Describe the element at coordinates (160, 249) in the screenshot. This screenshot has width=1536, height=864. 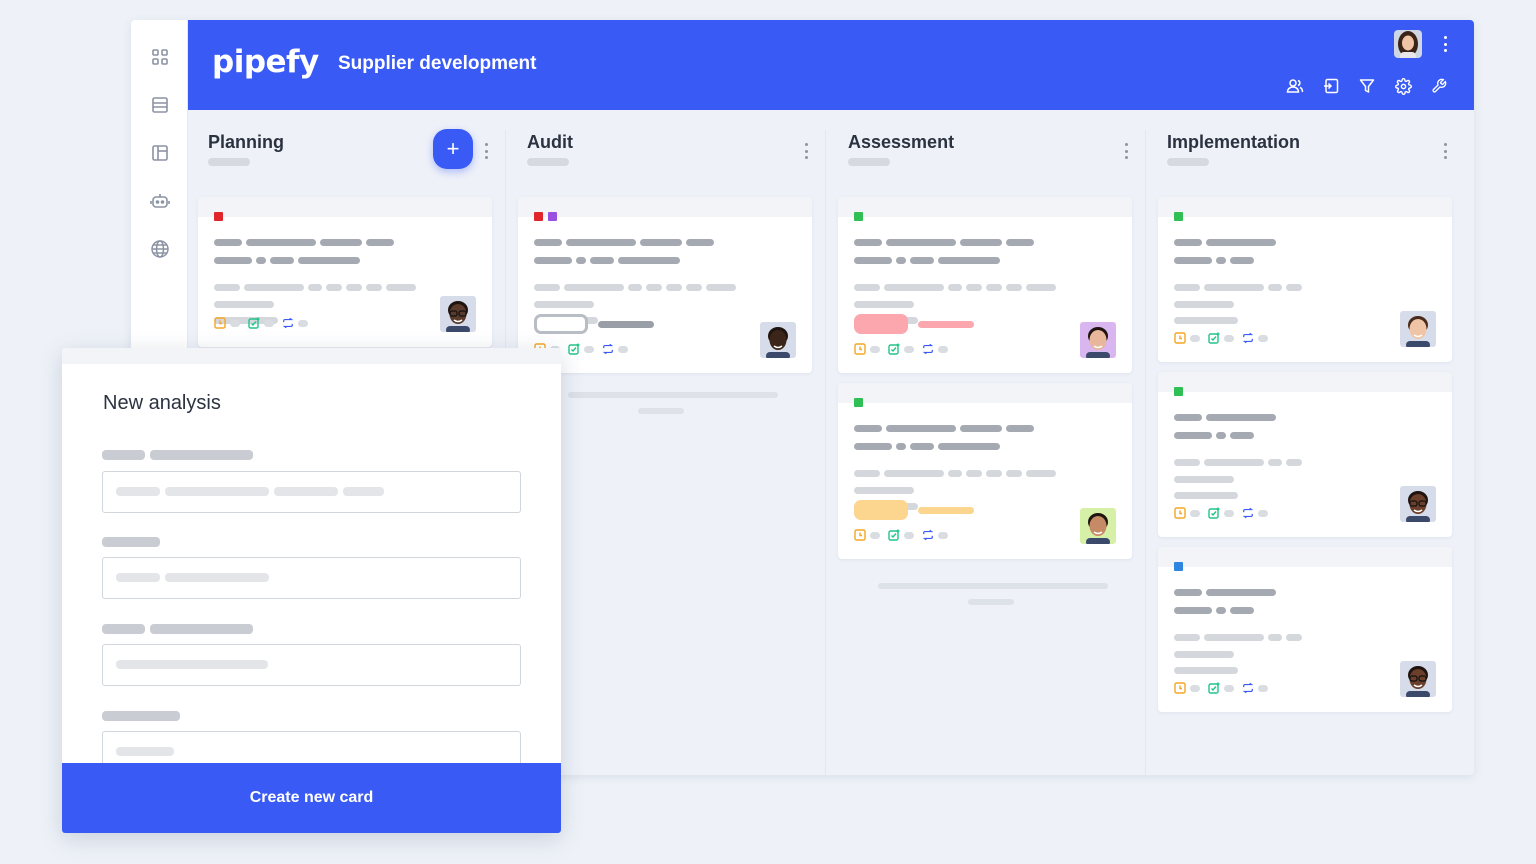
I see `globe-icon` at that location.